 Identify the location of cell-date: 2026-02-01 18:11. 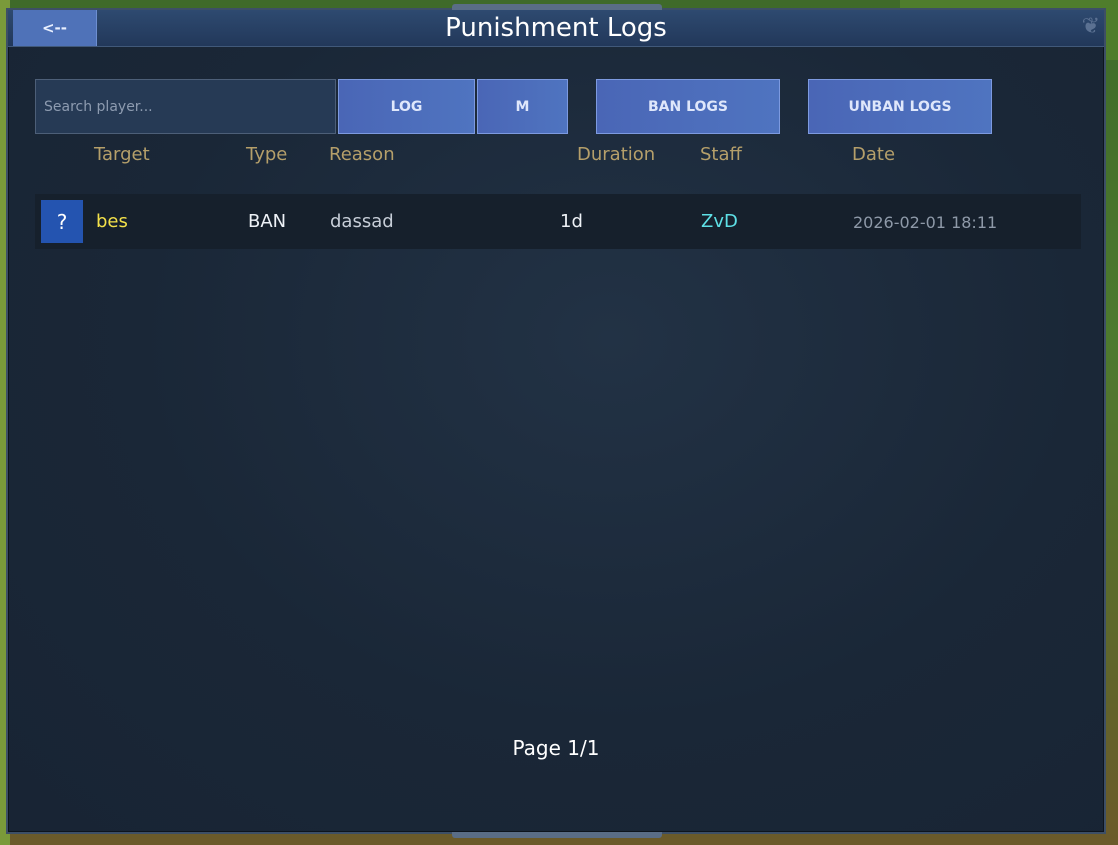
(925, 222).